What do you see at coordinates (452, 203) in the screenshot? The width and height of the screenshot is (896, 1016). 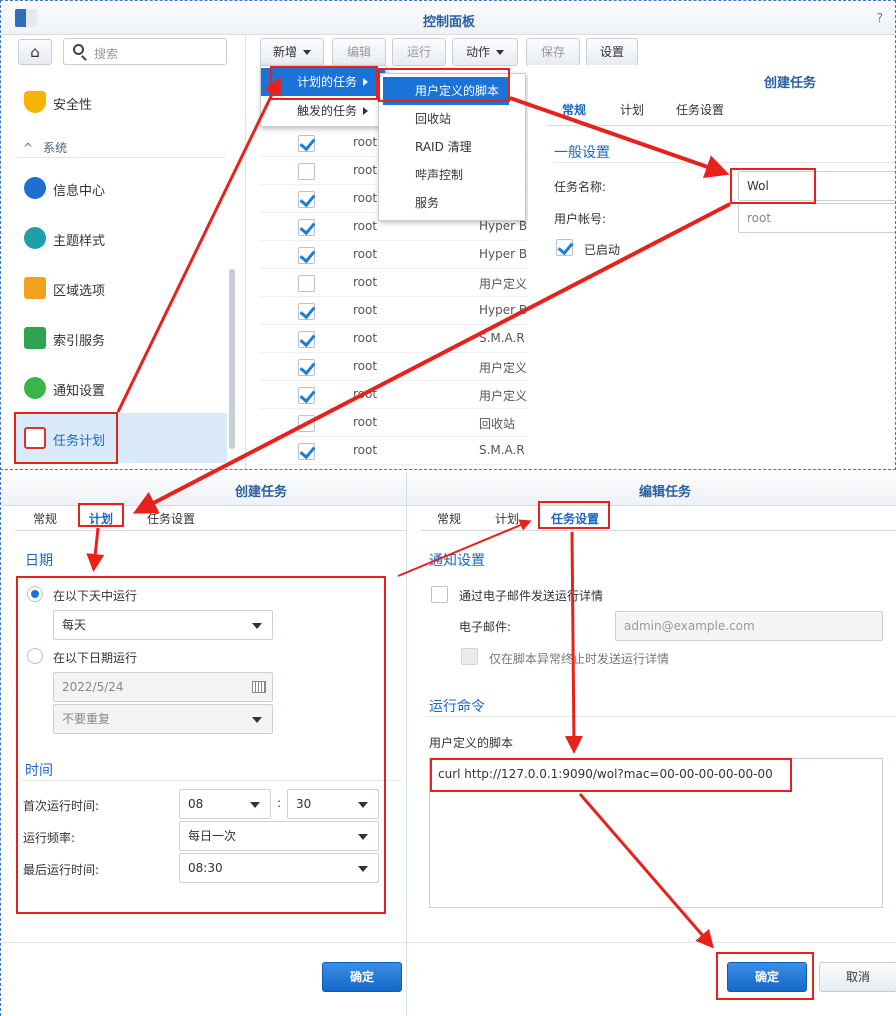 I see `menu-item-service: 服务` at bounding box center [452, 203].